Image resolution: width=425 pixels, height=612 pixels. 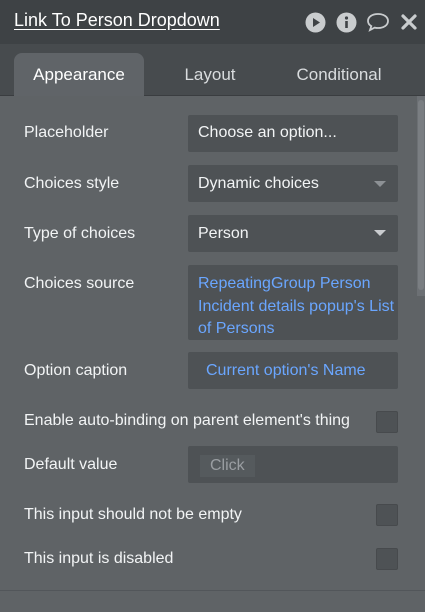 I want to click on not-empty-checkbox, so click(x=387, y=515).